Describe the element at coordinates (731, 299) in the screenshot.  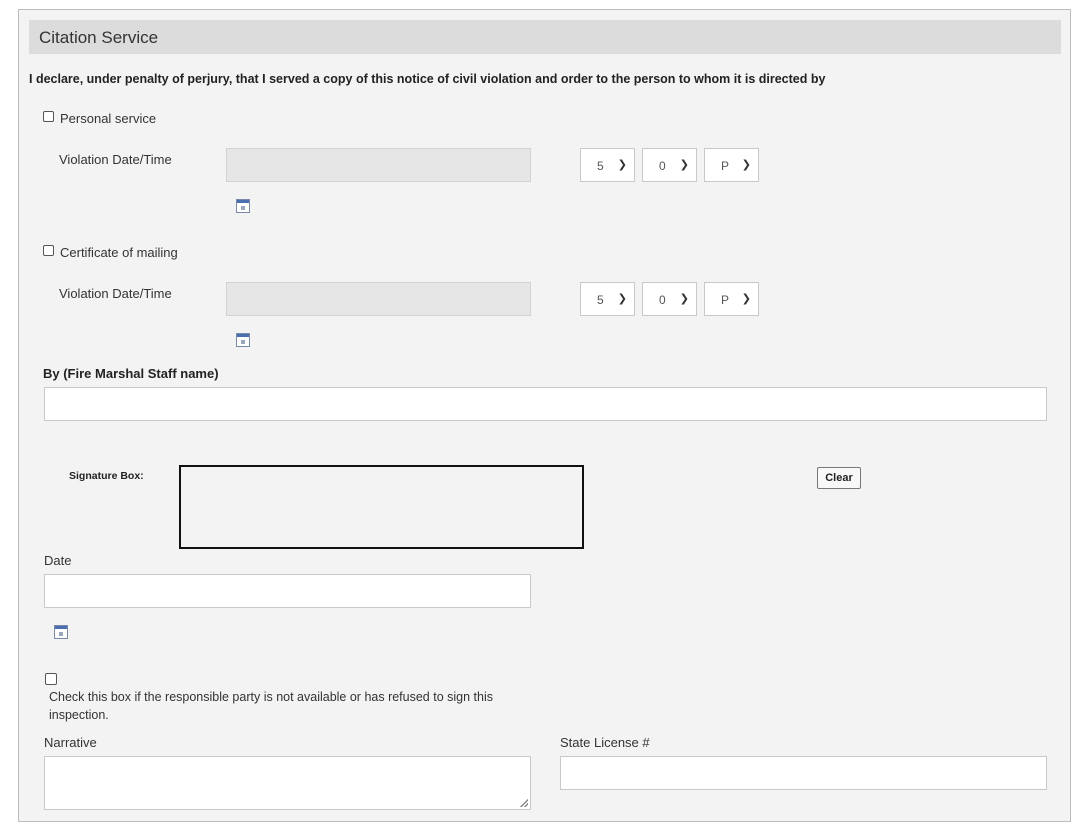
I see `ampm-select-2: P ❯` at that location.